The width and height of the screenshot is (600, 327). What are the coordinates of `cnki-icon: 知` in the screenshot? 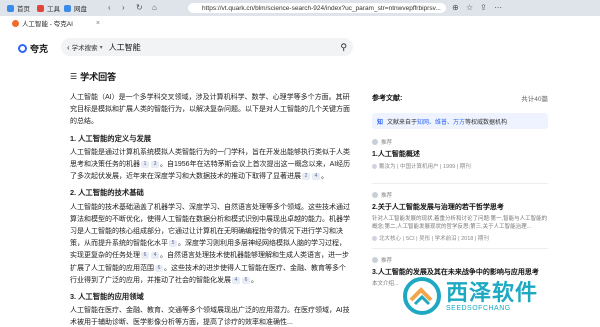 It's located at (380, 122).